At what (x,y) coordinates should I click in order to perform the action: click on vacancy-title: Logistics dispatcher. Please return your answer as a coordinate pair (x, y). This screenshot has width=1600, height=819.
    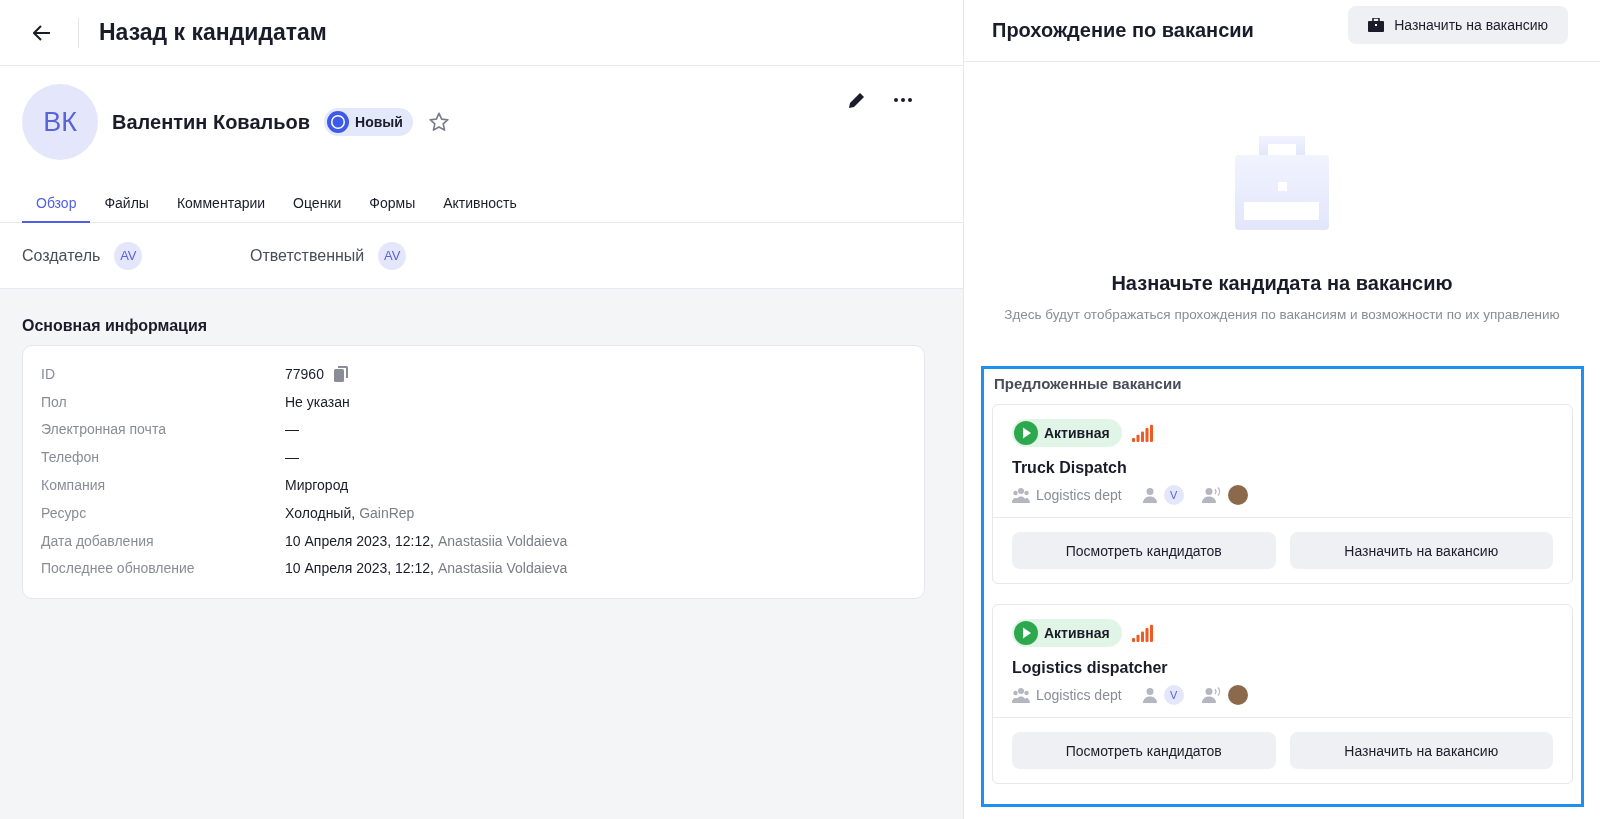
    Looking at the image, I should click on (1090, 668).